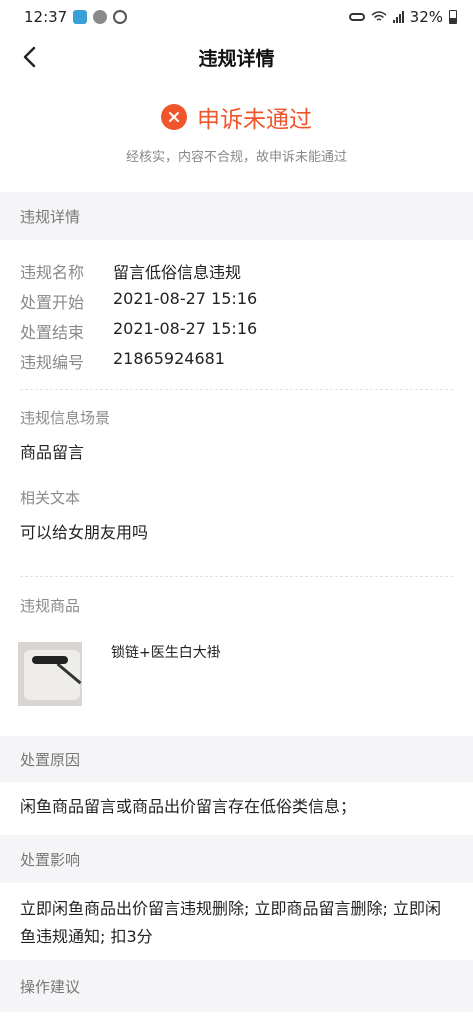 This screenshot has width=473, height=1024. Describe the element at coordinates (169, 358) in the screenshot. I see `detail-value: 21865924681` at that location.